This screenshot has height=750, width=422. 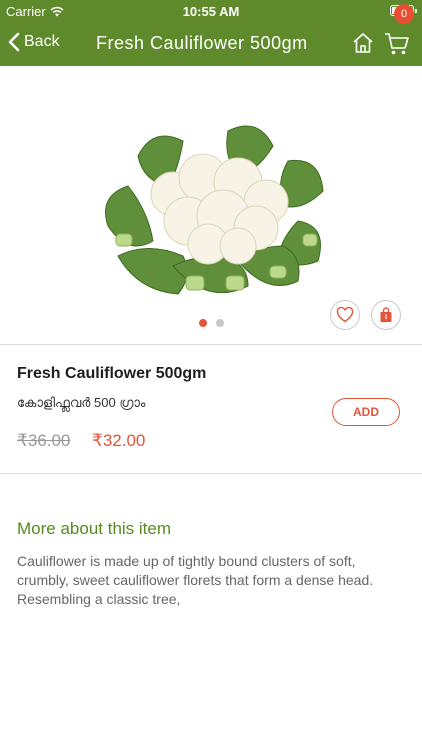 What do you see at coordinates (363, 43) in the screenshot?
I see `home-icon` at bounding box center [363, 43].